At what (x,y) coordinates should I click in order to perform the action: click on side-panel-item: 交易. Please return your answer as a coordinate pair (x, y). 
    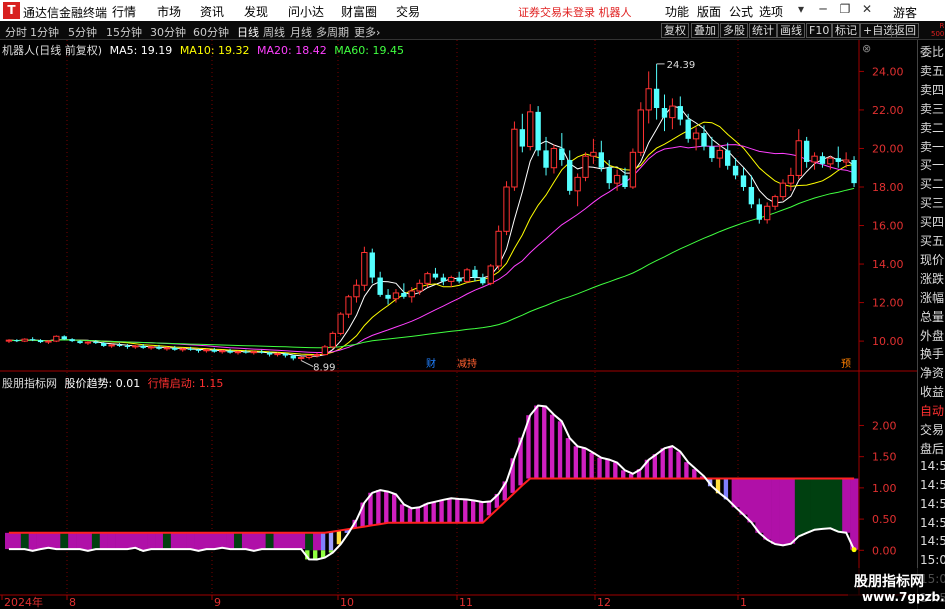
    Looking at the image, I should click on (932, 429).